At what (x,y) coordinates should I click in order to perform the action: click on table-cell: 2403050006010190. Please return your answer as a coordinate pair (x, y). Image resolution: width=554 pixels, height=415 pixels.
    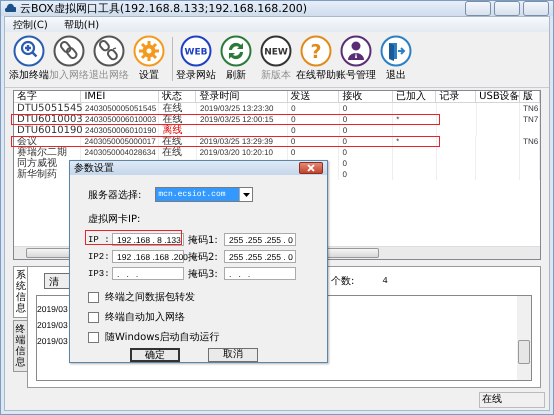
    Looking at the image, I should click on (120, 130).